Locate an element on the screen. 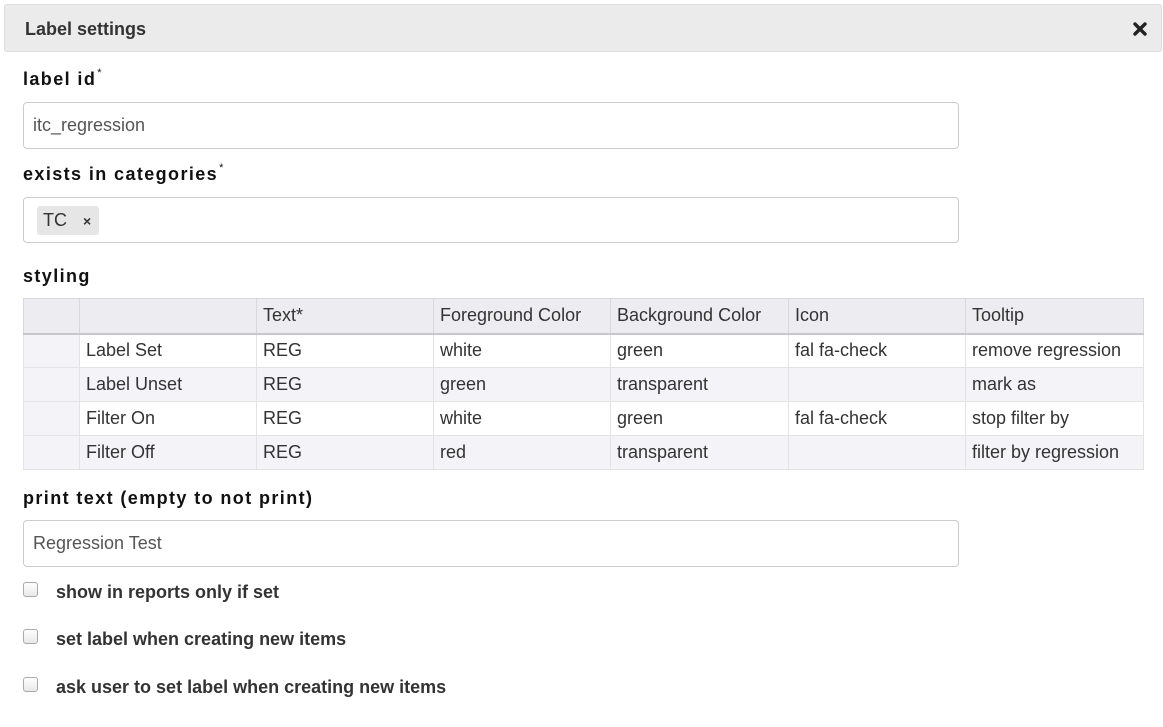 This screenshot has height=727, width=1163. column-header-tooltip: Tooltip is located at coordinates (1054, 316).